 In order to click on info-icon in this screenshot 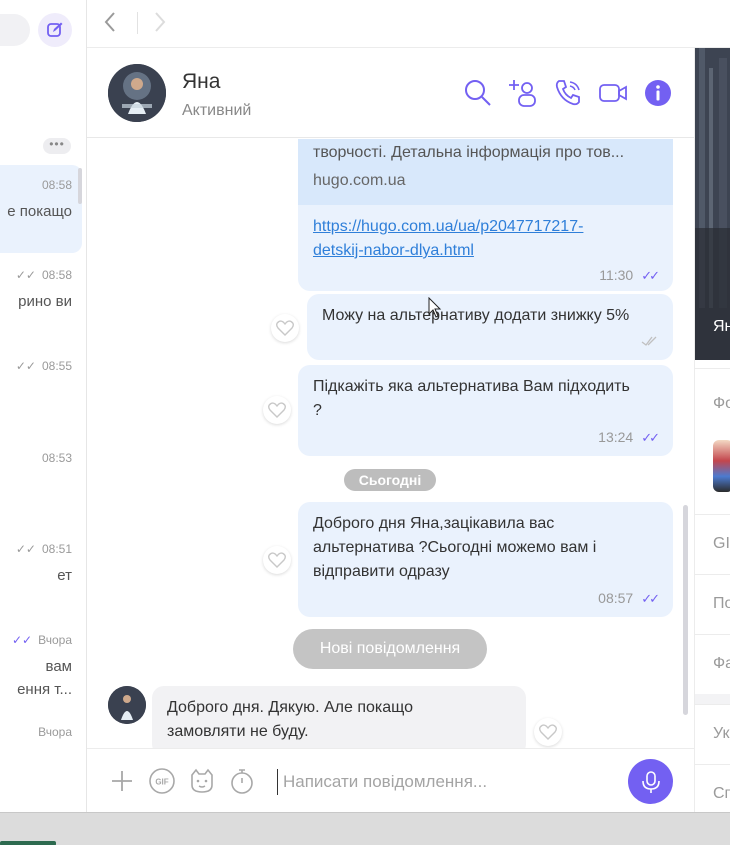, I will do `click(658, 93)`.